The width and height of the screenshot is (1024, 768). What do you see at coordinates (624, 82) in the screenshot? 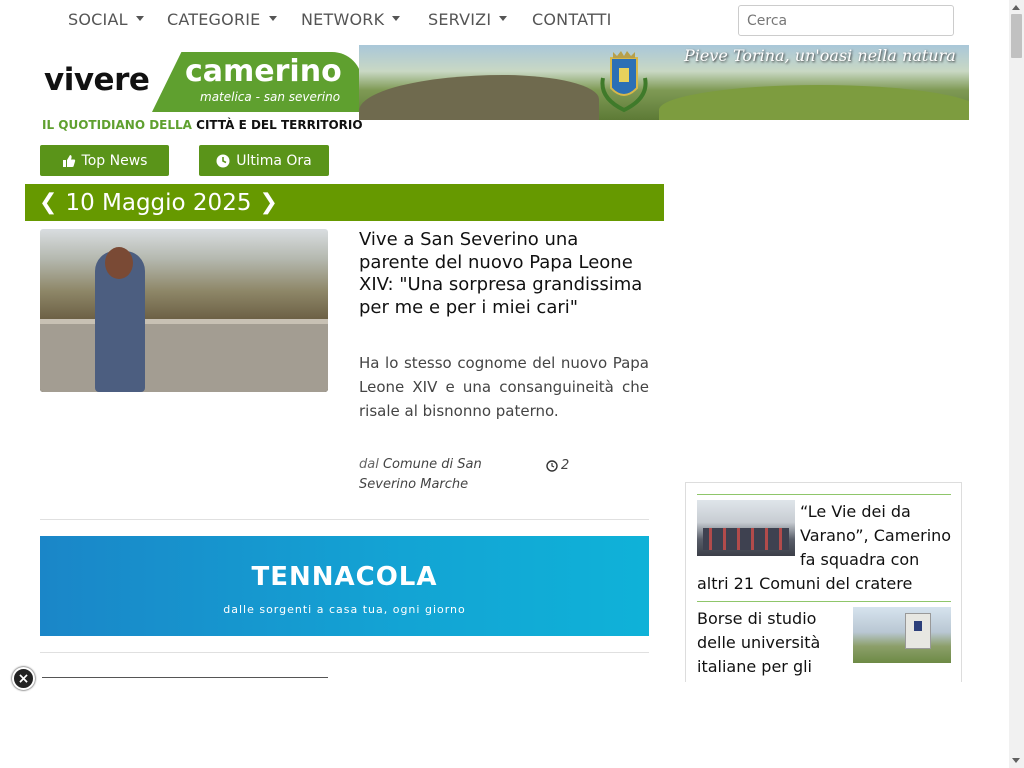
I see `coat-of-arms-icon` at bounding box center [624, 82].